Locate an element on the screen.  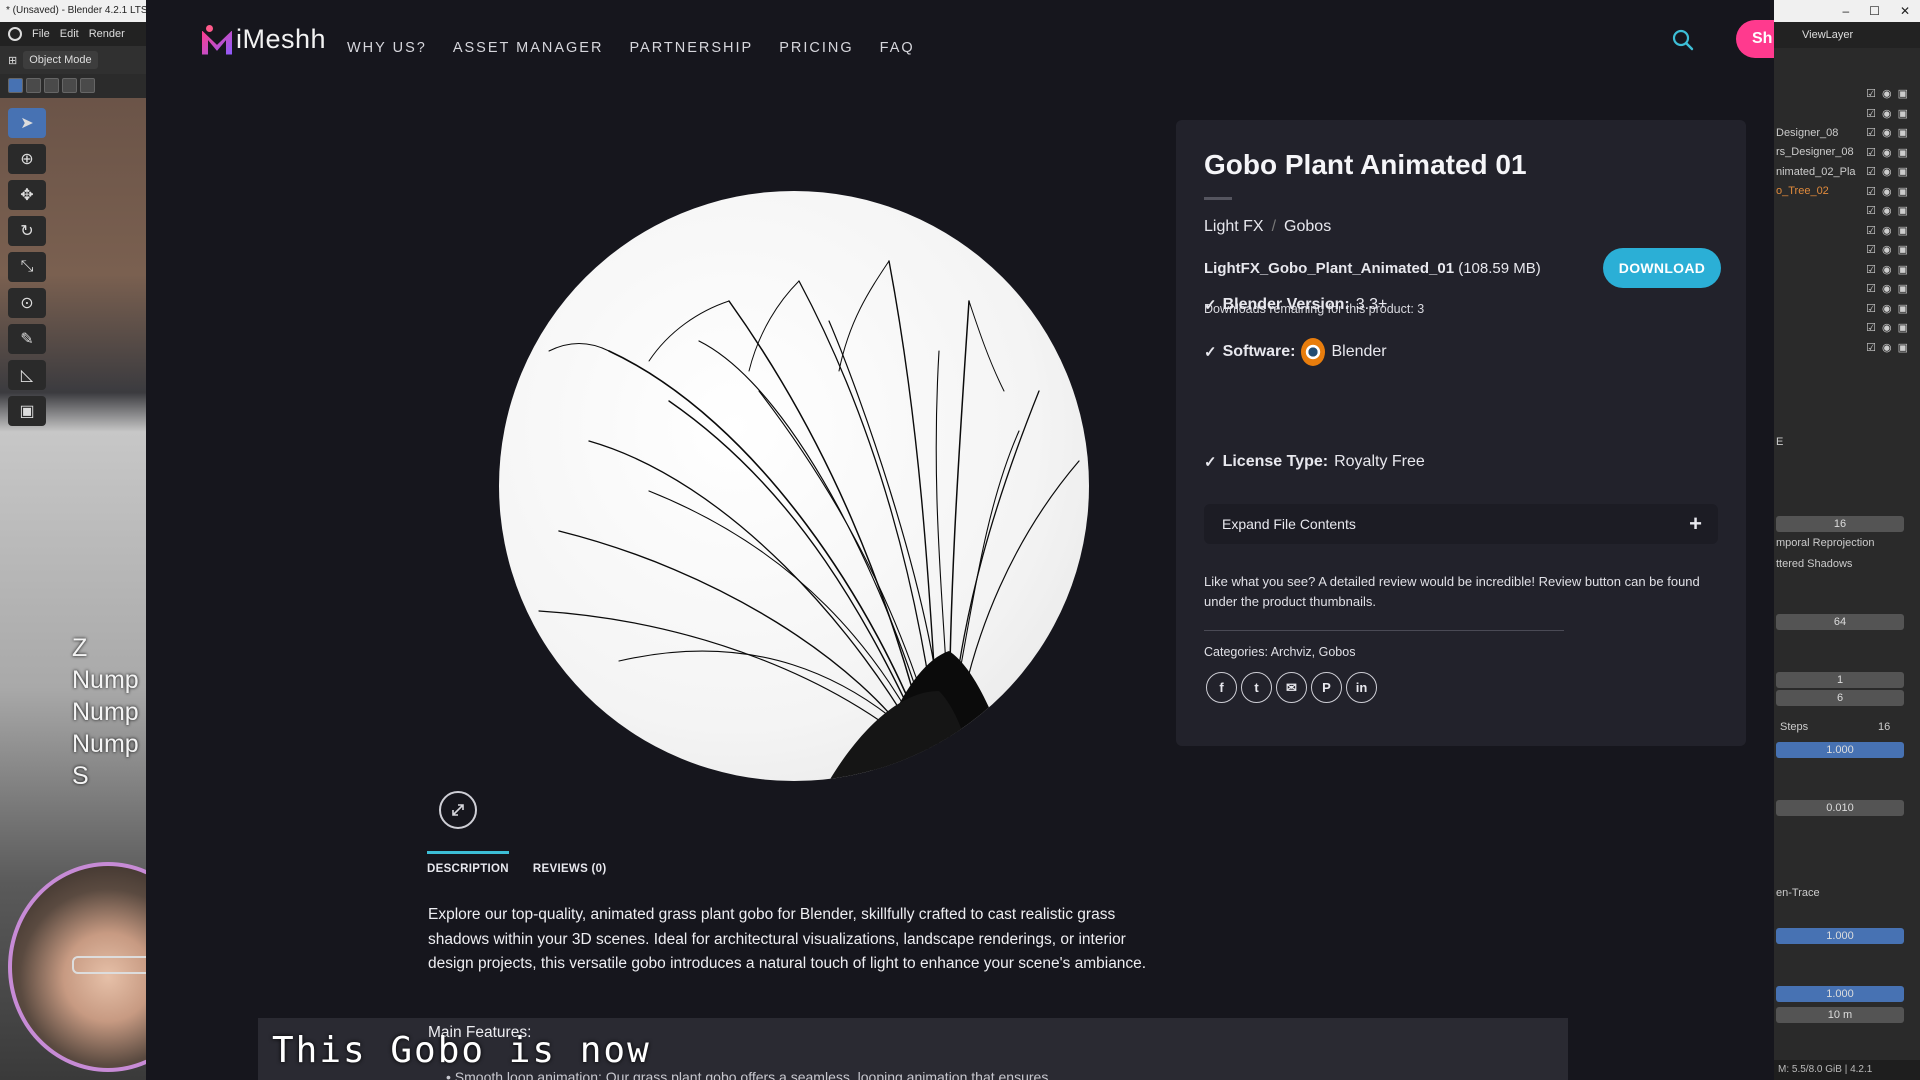
menu-edit: Edit is located at coordinates (69, 34).